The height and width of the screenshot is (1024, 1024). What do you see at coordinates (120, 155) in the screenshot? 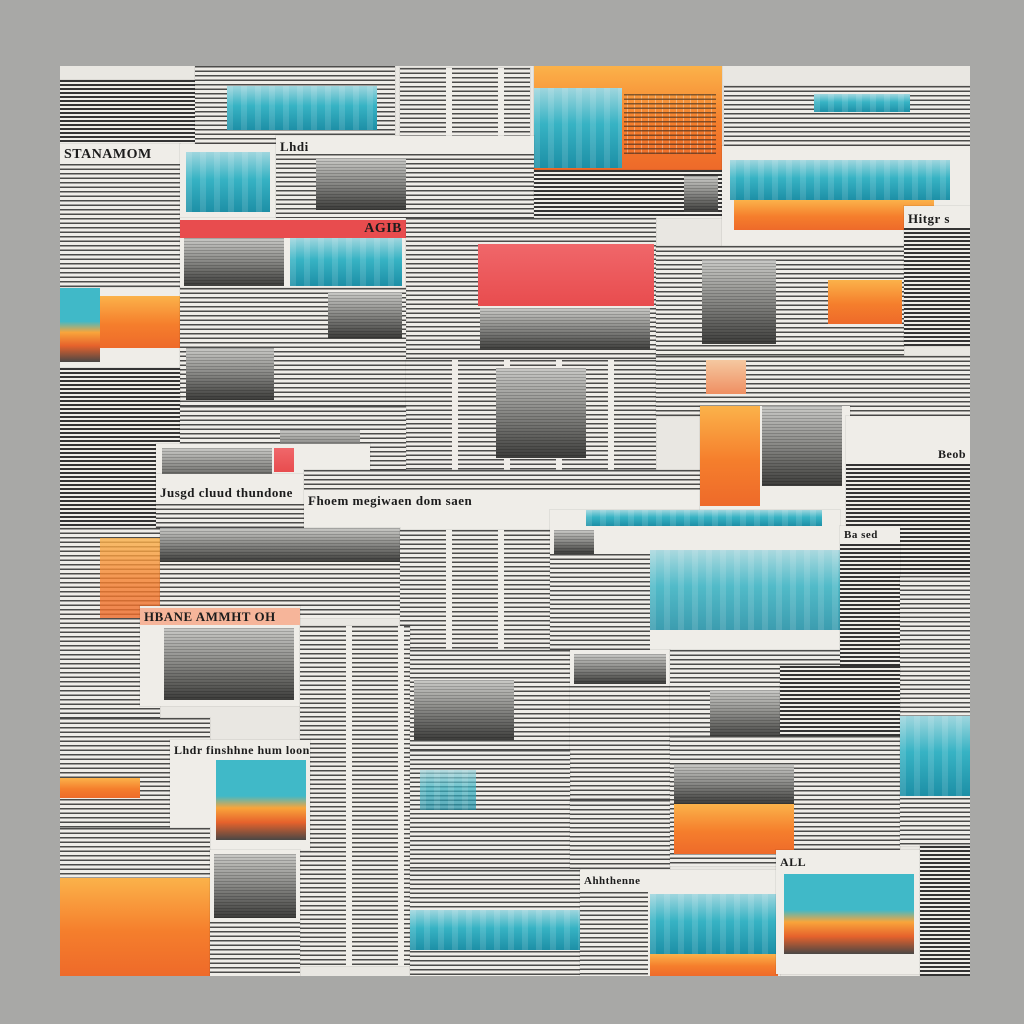
I see `clipping-headline: STANAMOM` at bounding box center [120, 155].